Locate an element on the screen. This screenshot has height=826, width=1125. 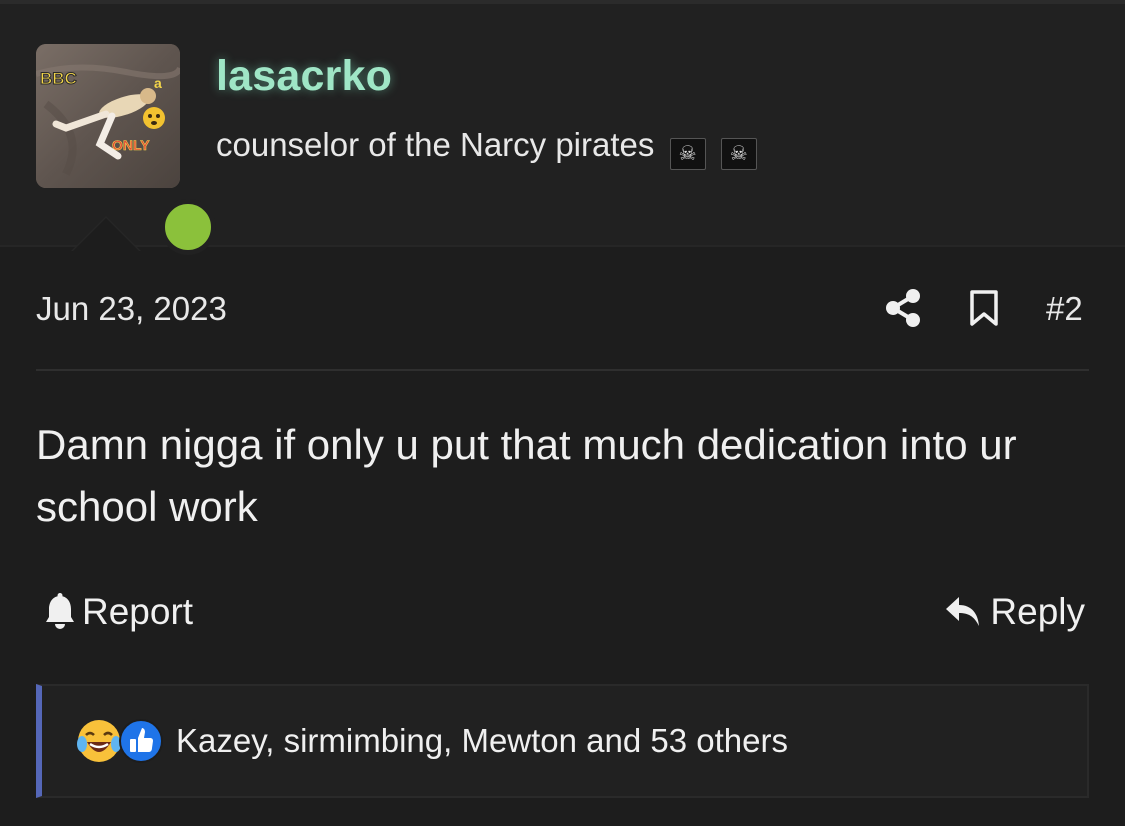
avatar-text-bottom: ONLY is located at coordinates (131, 145).